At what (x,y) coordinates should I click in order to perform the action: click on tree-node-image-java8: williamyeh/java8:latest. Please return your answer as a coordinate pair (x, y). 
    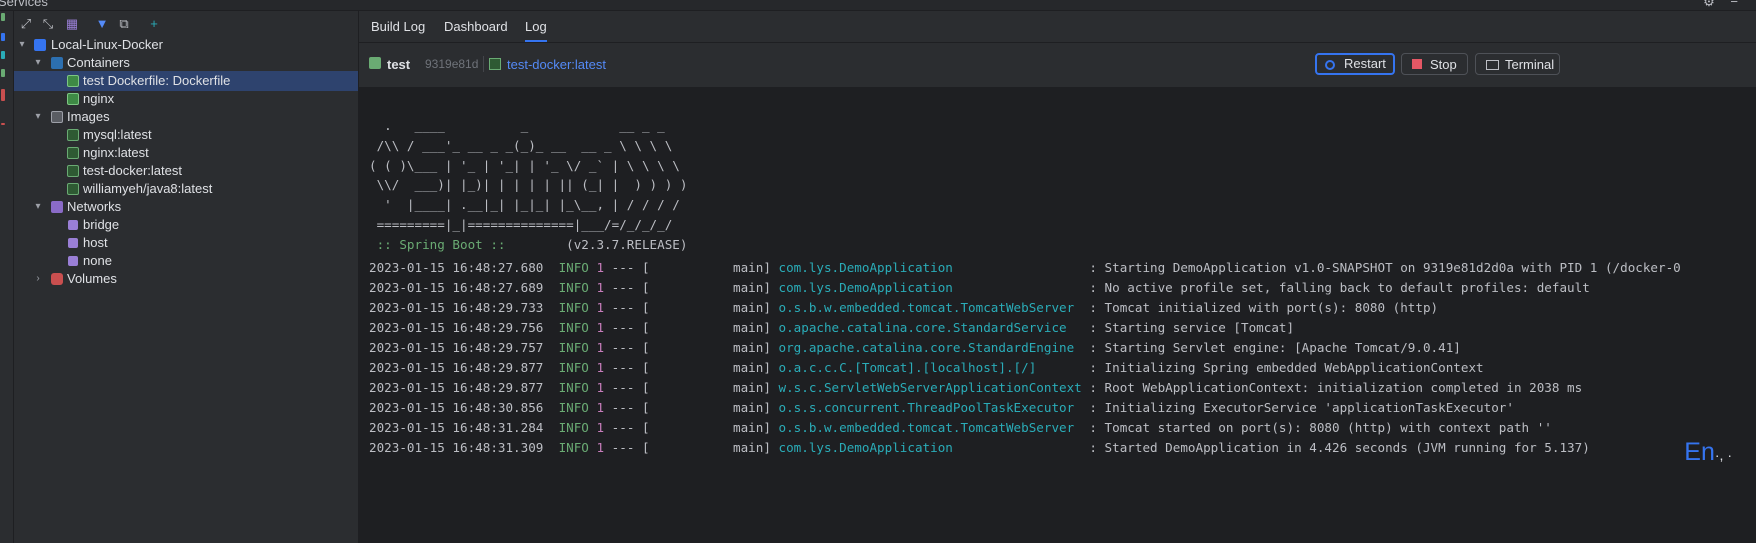
    Looking at the image, I should click on (186, 189).